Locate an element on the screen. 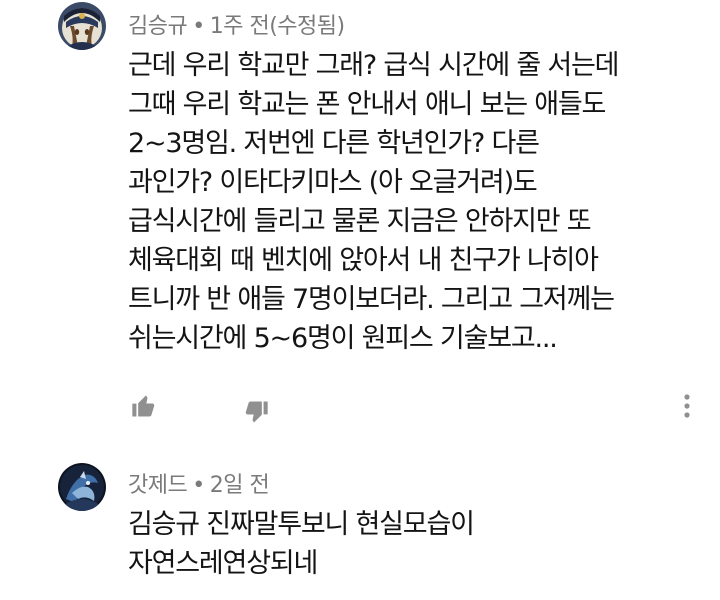 Image resolution: width=720 pixels, height=600 pixels. comment-text-line: 그때 우리 학교는 폰 안내서 애니 보는 애들도 is located at coordinates (367, 104).